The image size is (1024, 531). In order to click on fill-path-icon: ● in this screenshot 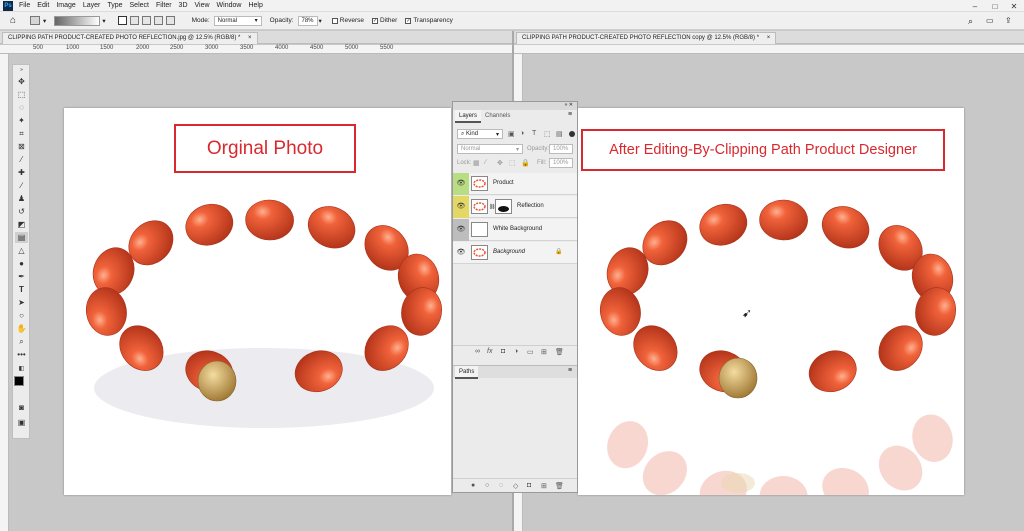, I will do `click(473, 485)`.